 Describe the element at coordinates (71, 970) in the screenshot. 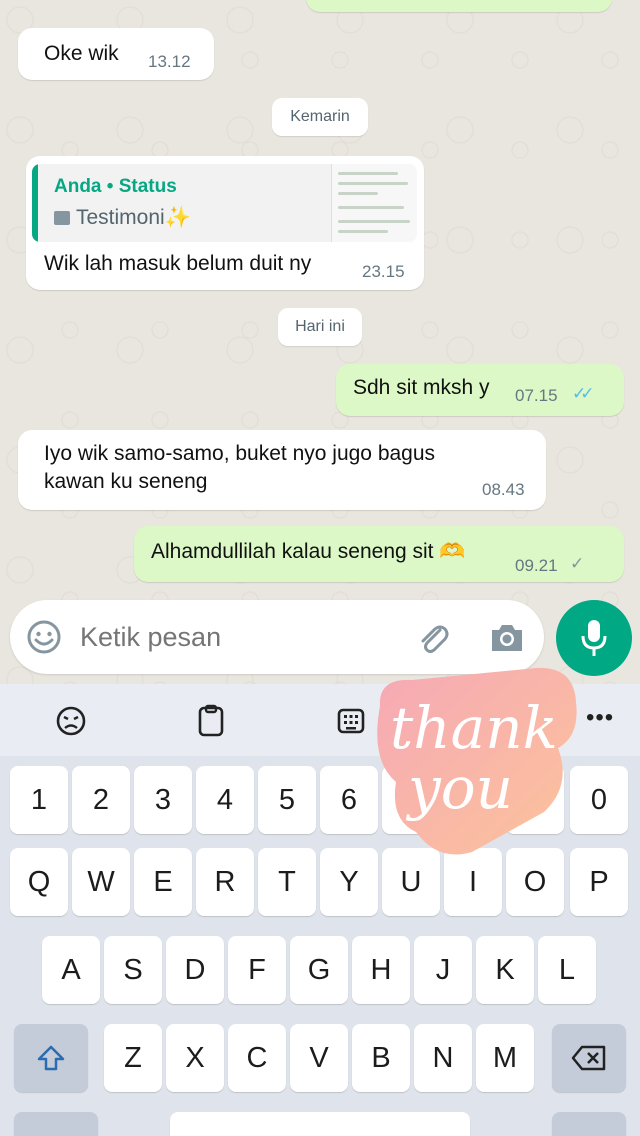

I see `key: A` at that location.